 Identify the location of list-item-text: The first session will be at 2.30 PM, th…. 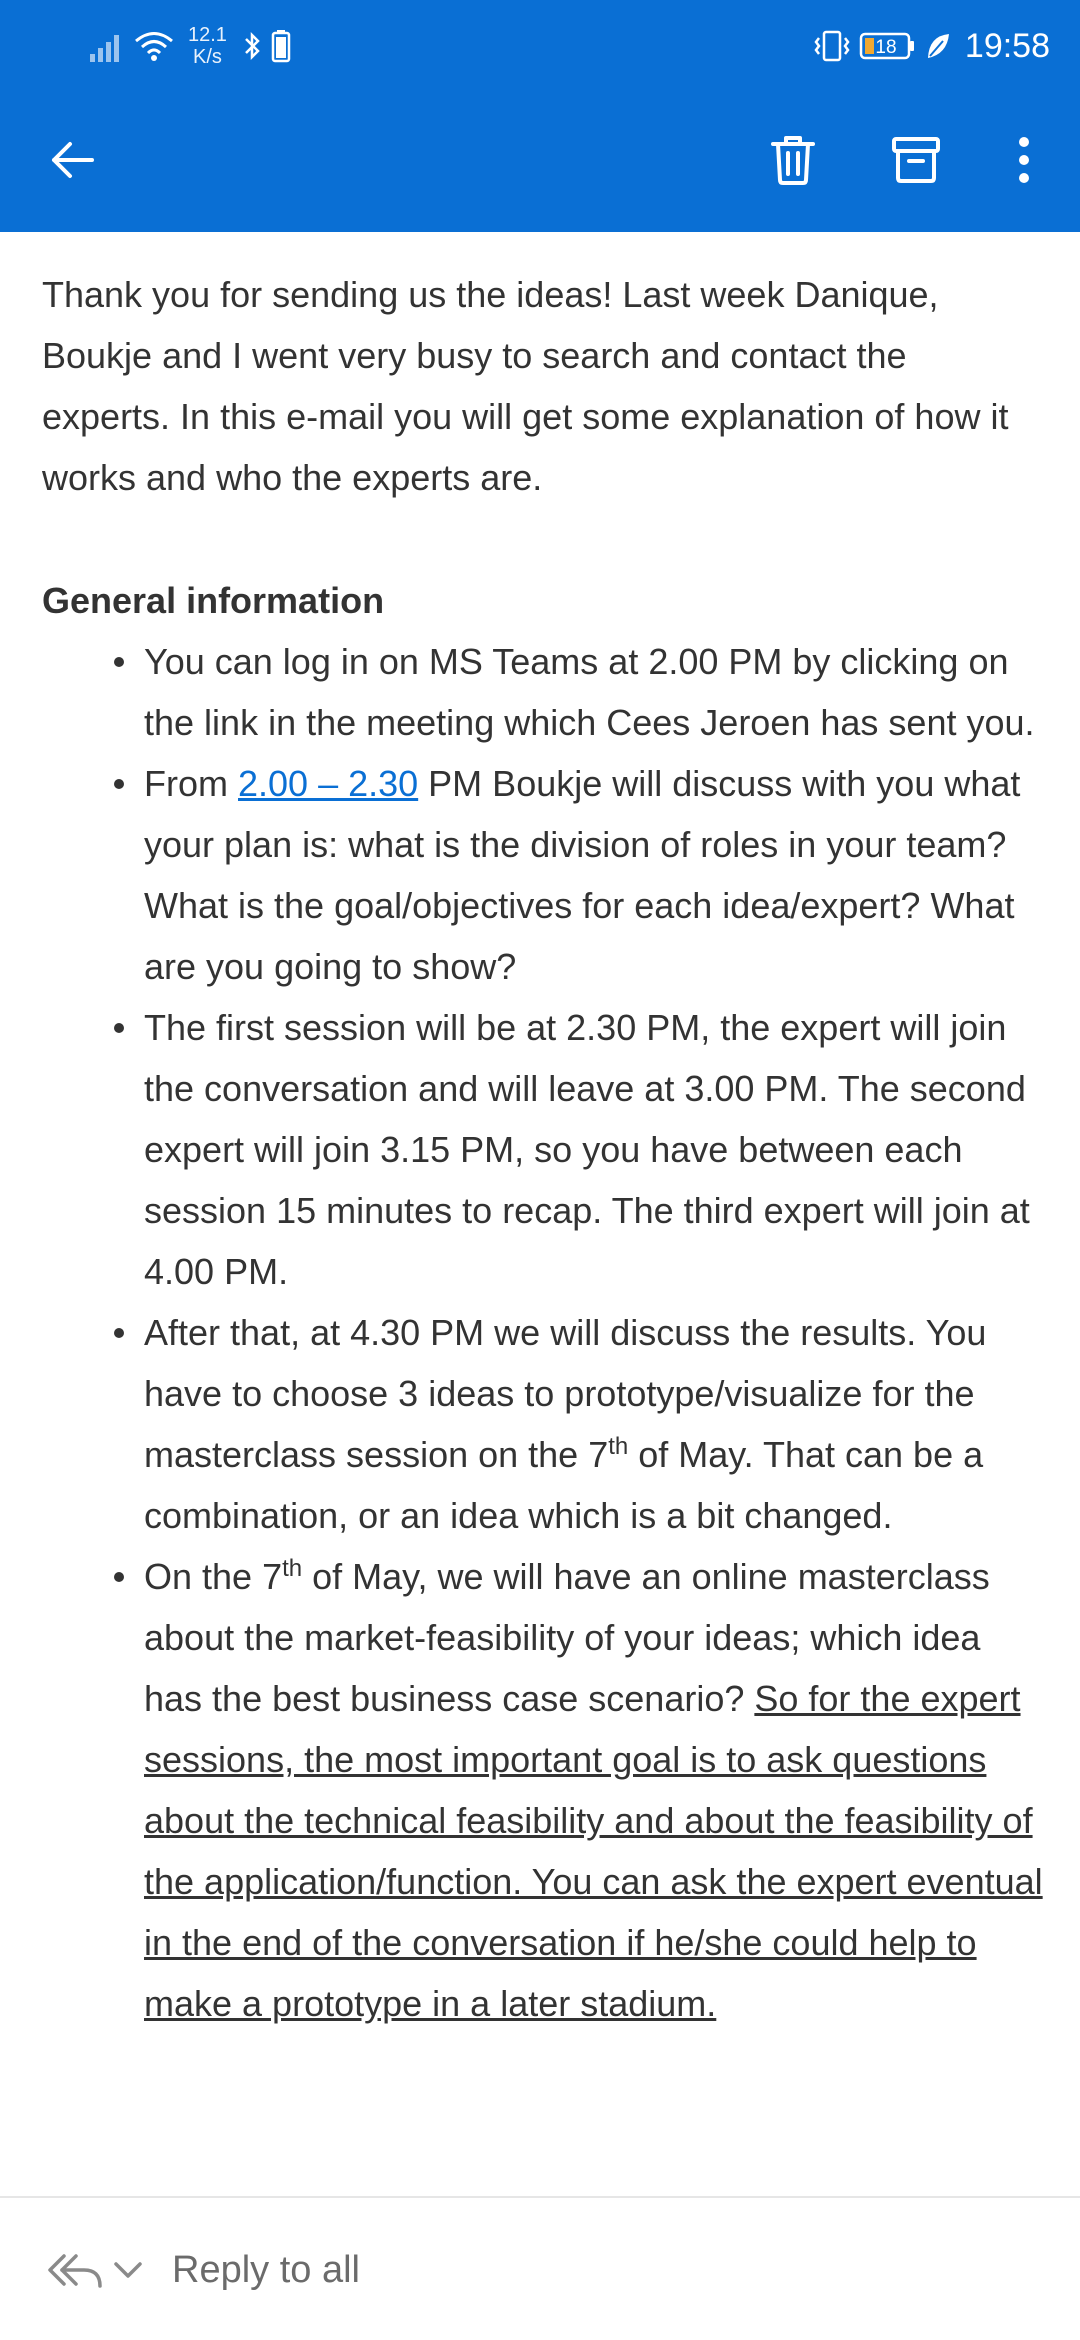
(587, 1149).